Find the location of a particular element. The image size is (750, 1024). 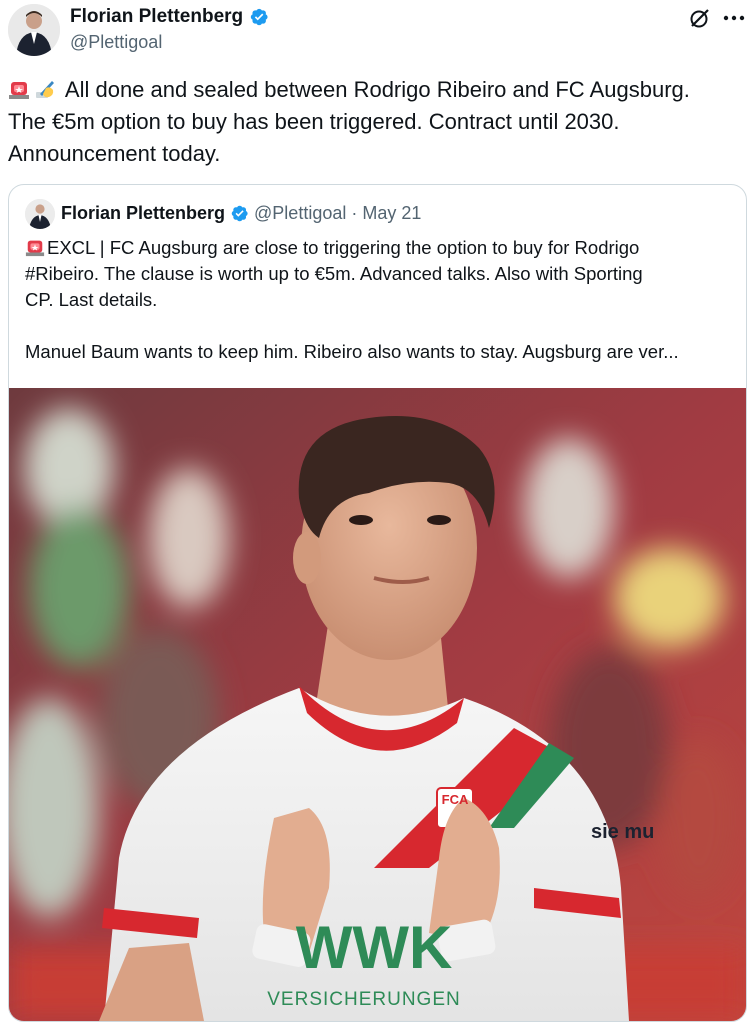

crest-text: FCA is located at coordinates (455, 799).